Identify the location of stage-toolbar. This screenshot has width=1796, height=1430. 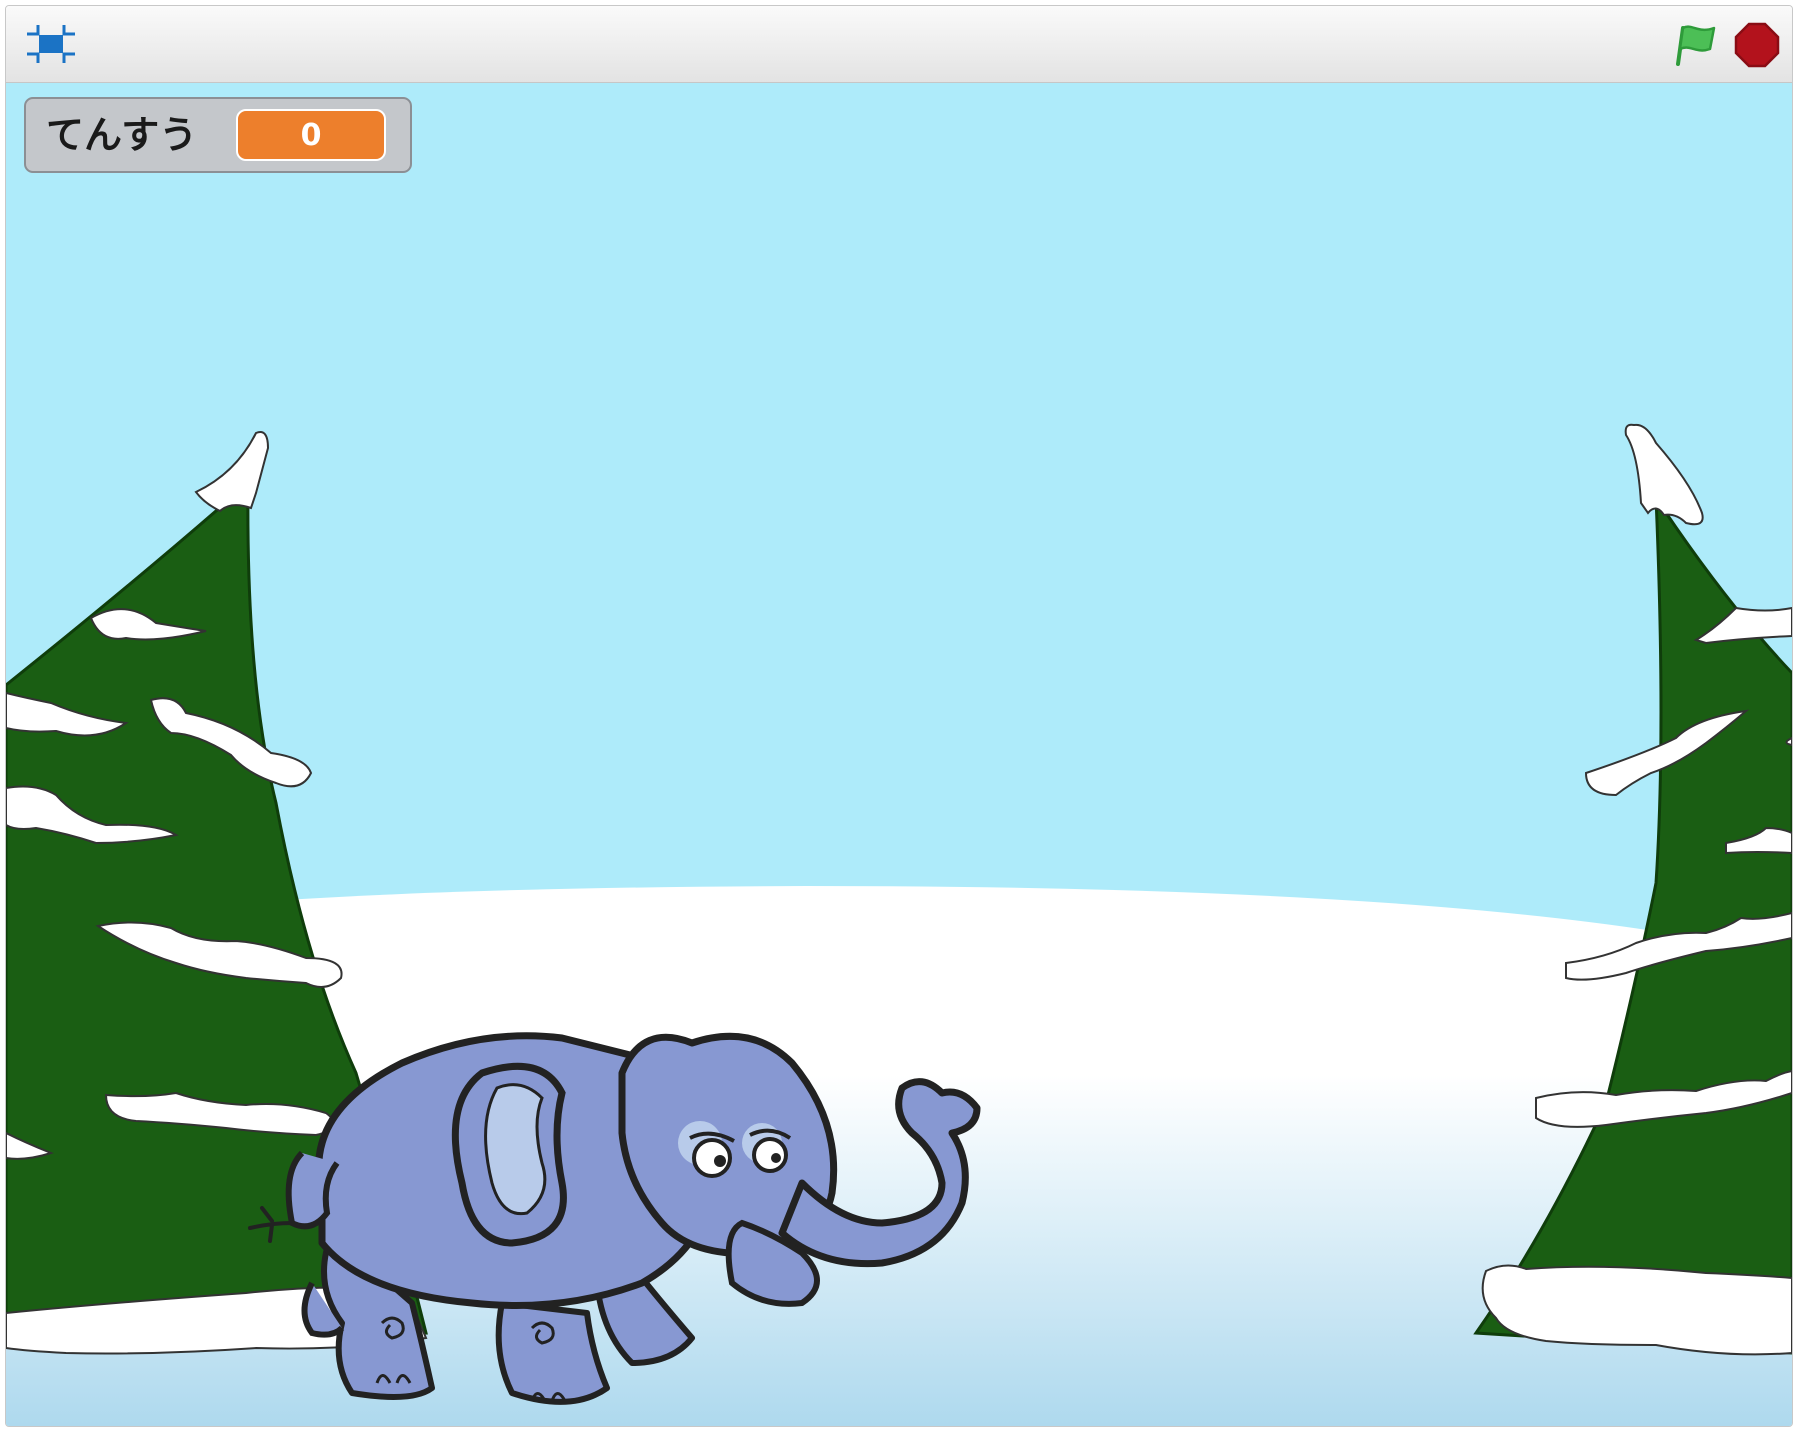
(899, 44).